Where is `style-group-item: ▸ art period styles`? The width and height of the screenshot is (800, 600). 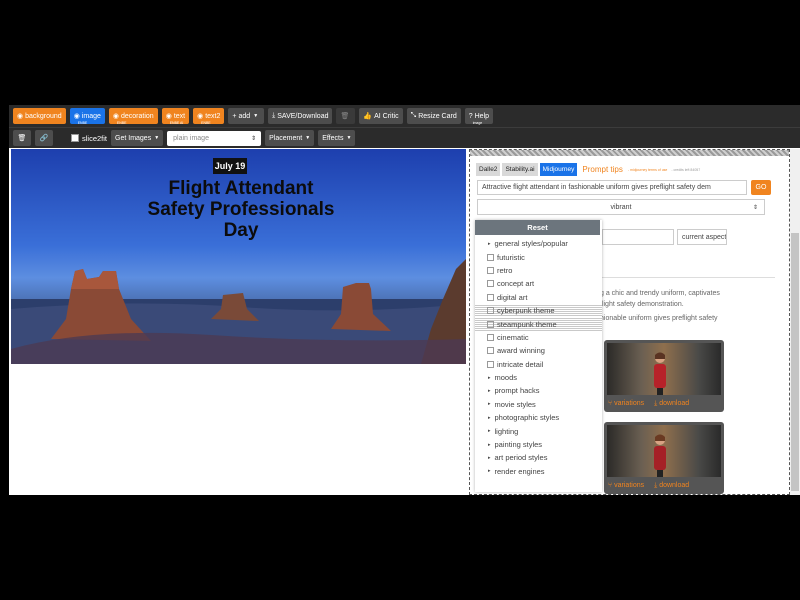
style-group-item: ▸ art period styles is located at coordinates (538, 457).